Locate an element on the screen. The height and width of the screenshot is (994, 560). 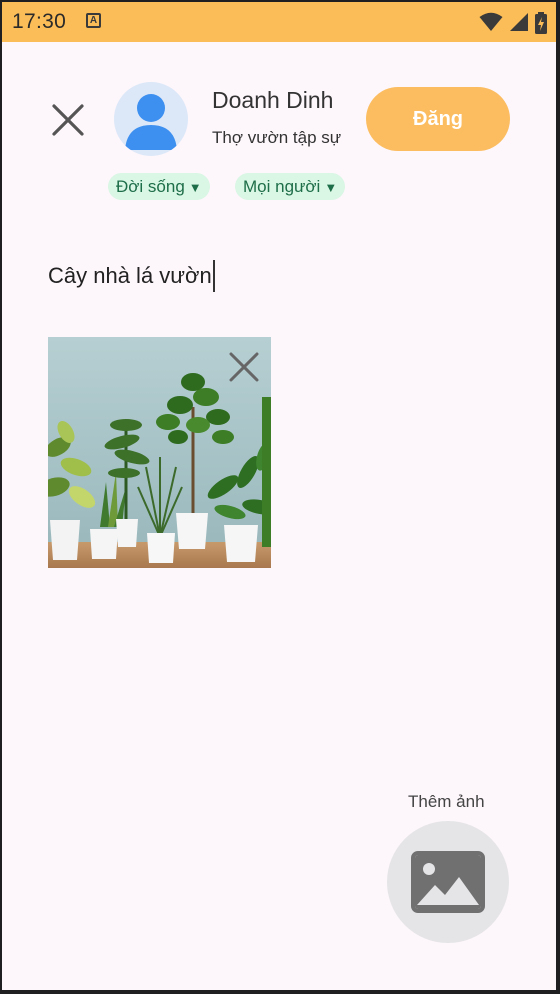
audience-label: Mọi người is located at coordinates (282, 186).